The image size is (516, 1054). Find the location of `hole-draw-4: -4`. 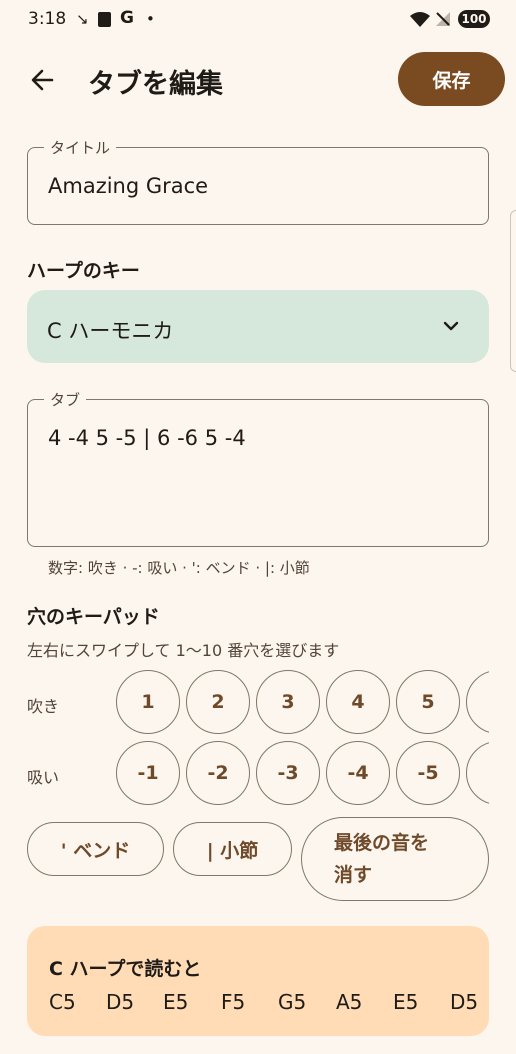

hole-draw-4: -4 is located at coordinates (358, 773).